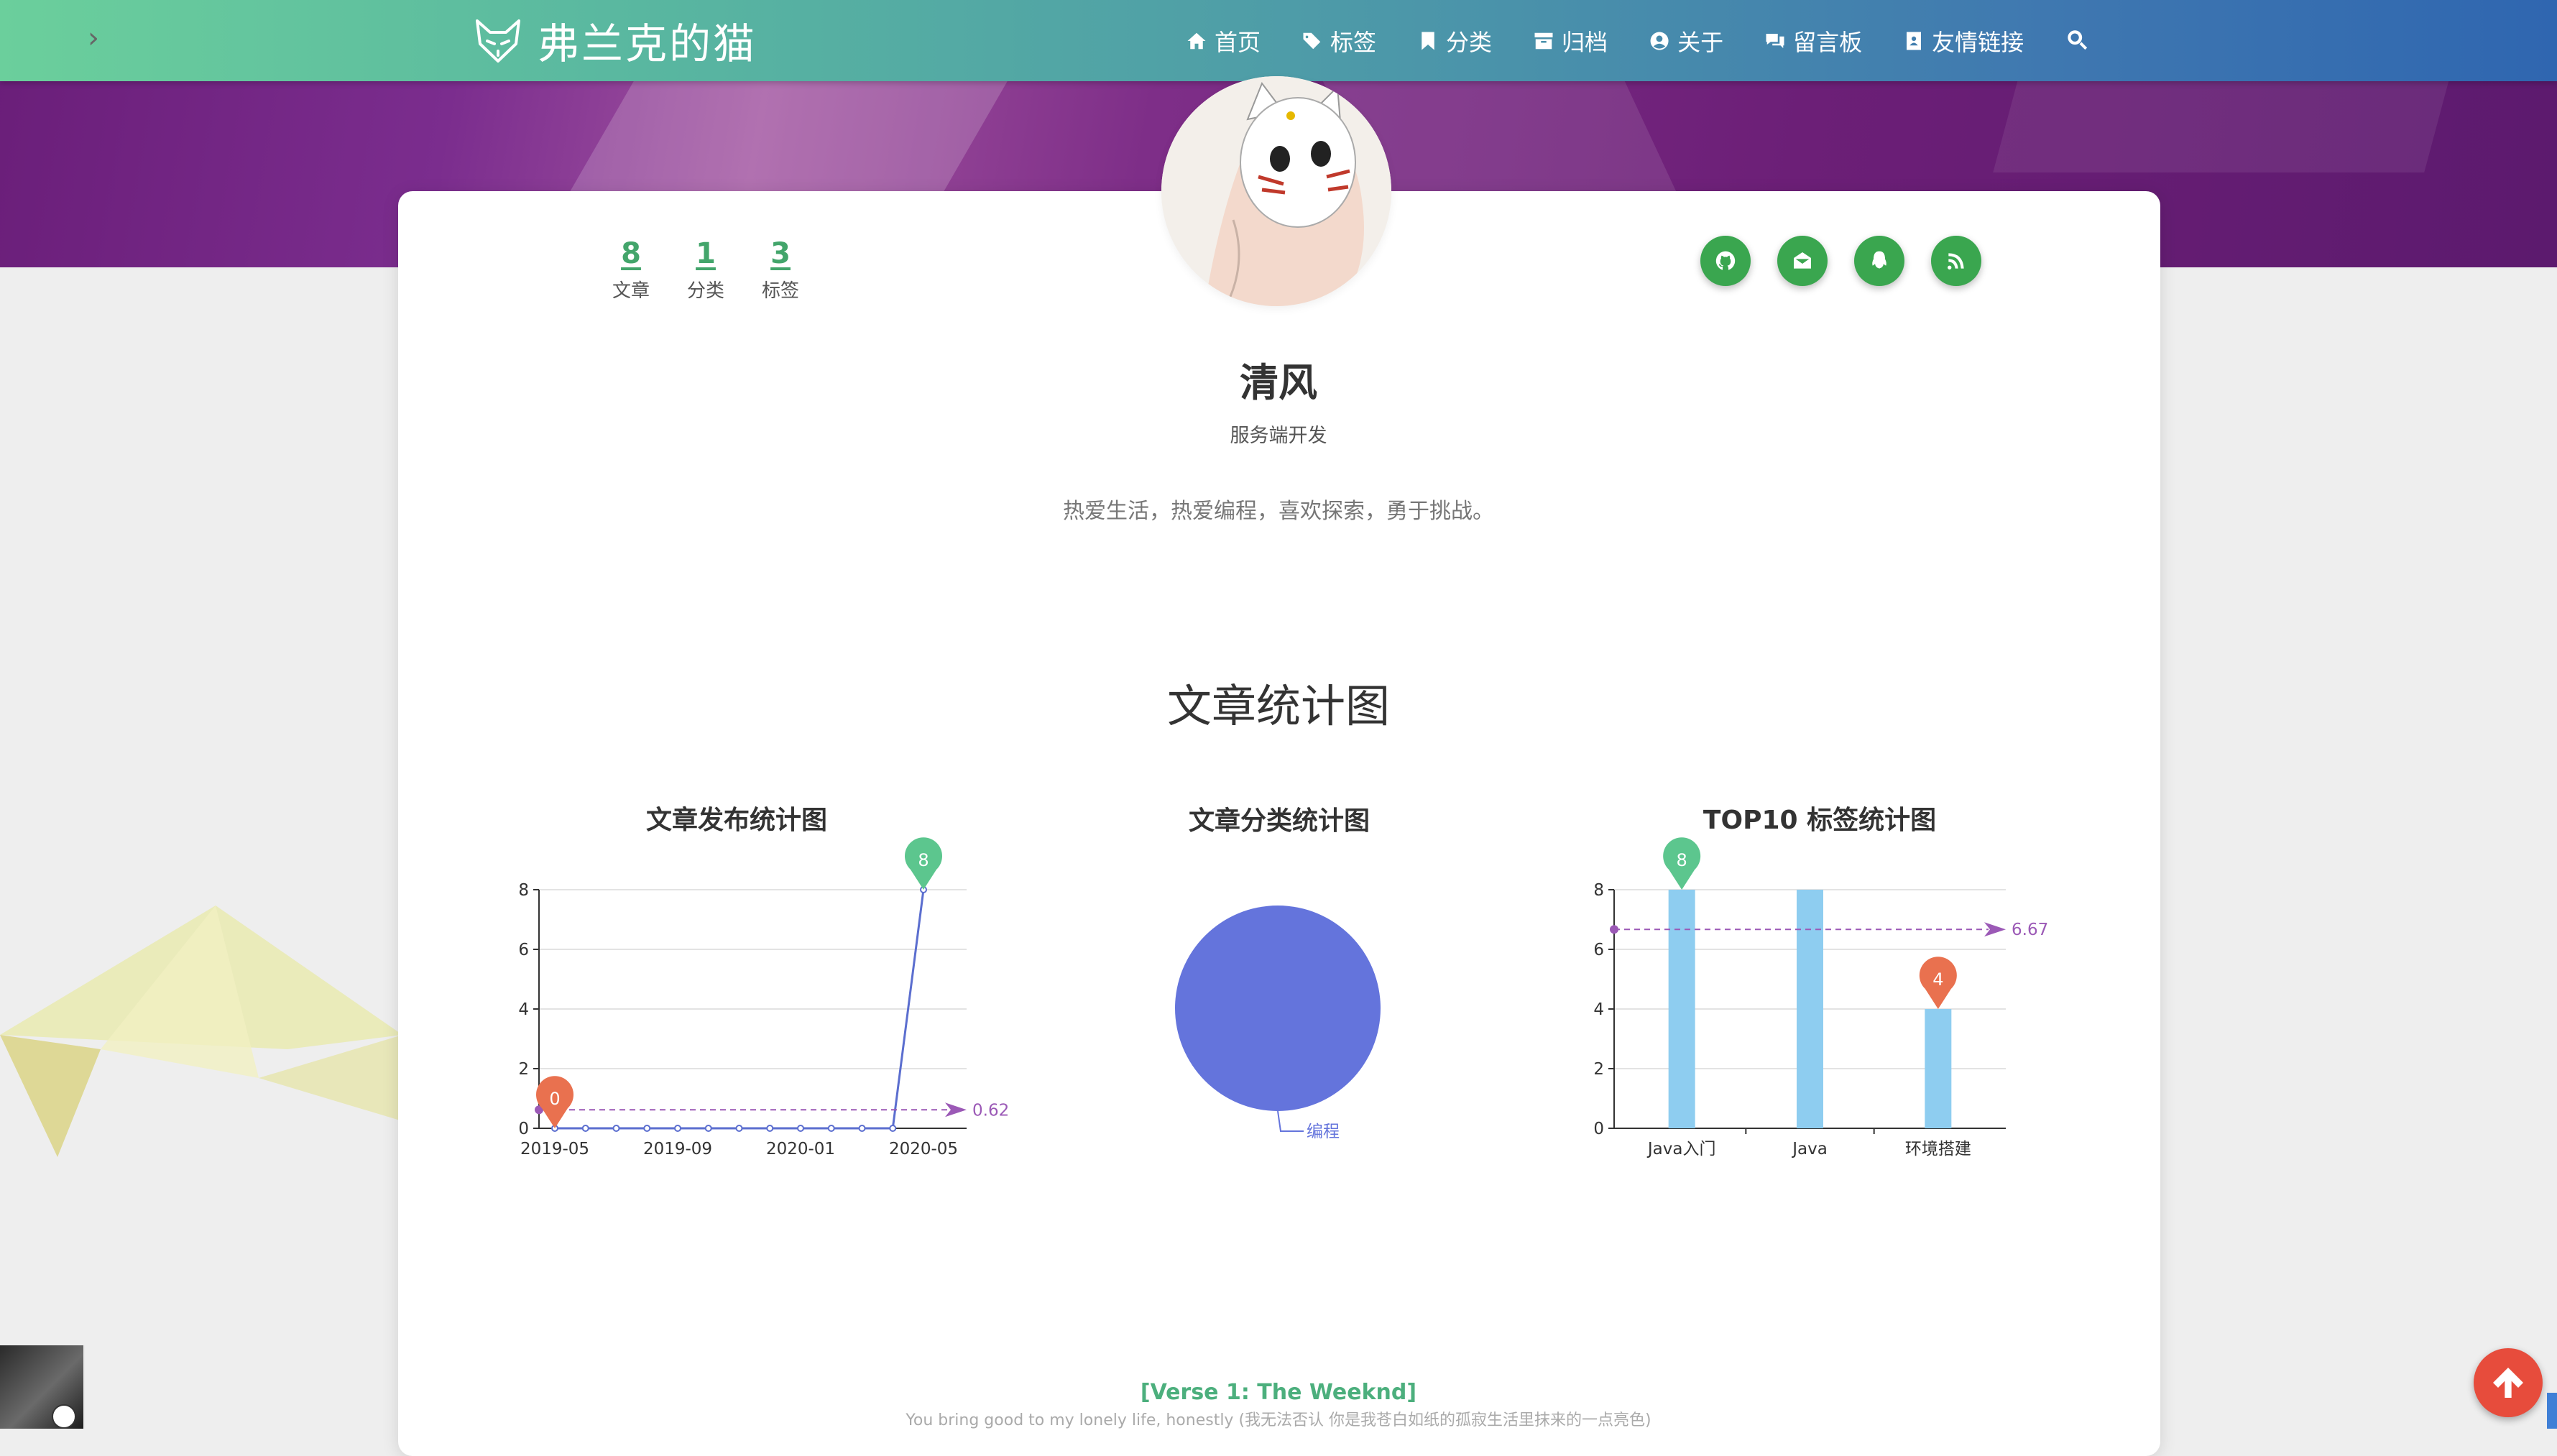 The height and width of the screenshot is (1456, 2557). Describe the element at coordinates (991, 1110) in the screenshot. I see `average-label: 0.62` at that location.